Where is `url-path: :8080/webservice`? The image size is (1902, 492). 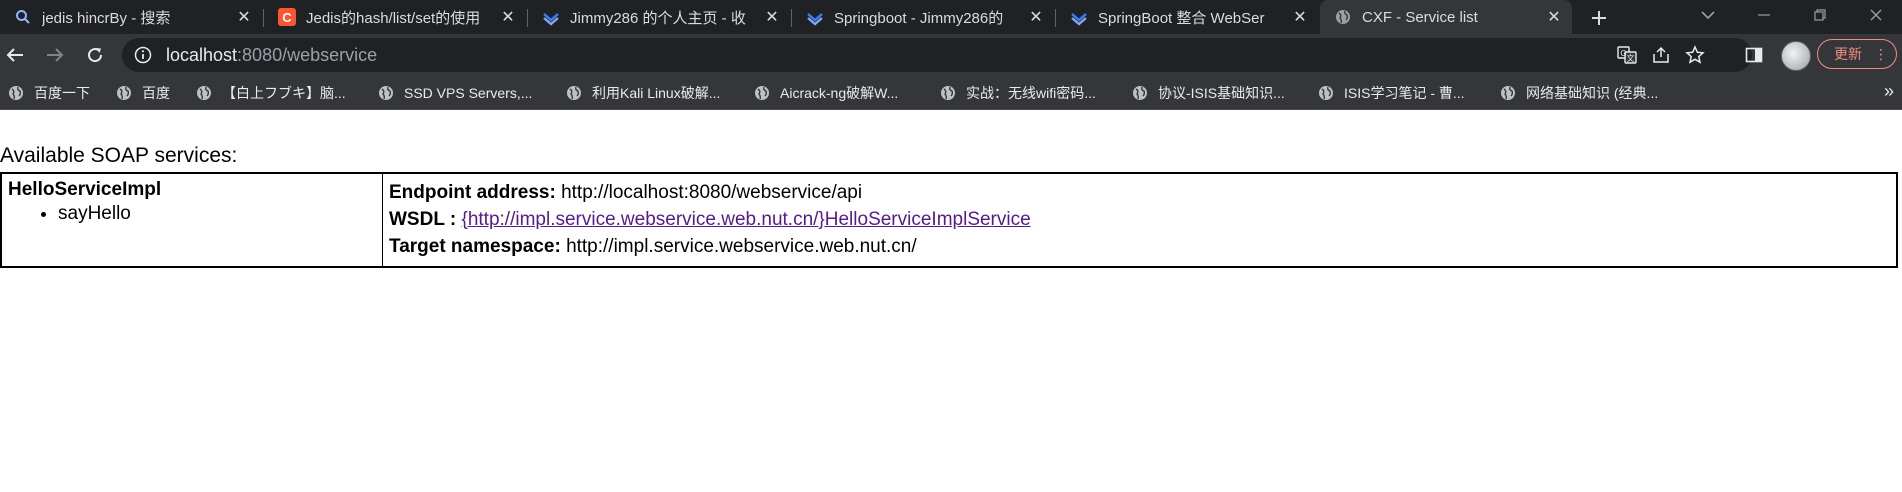 url-path: :8080/webservice is located at coordinates (307, 55).